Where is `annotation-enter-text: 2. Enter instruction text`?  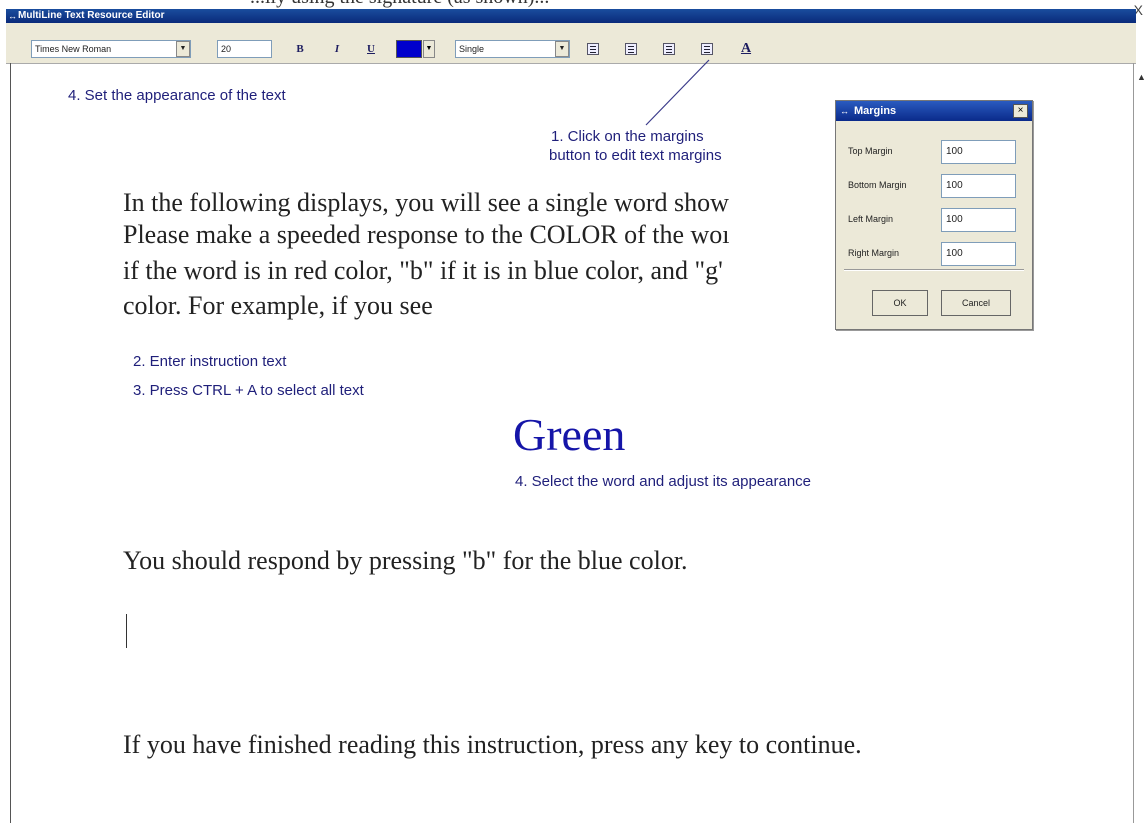
annotation-enter-text: 2. Enter instruction text is located at coordinates (210, 361).